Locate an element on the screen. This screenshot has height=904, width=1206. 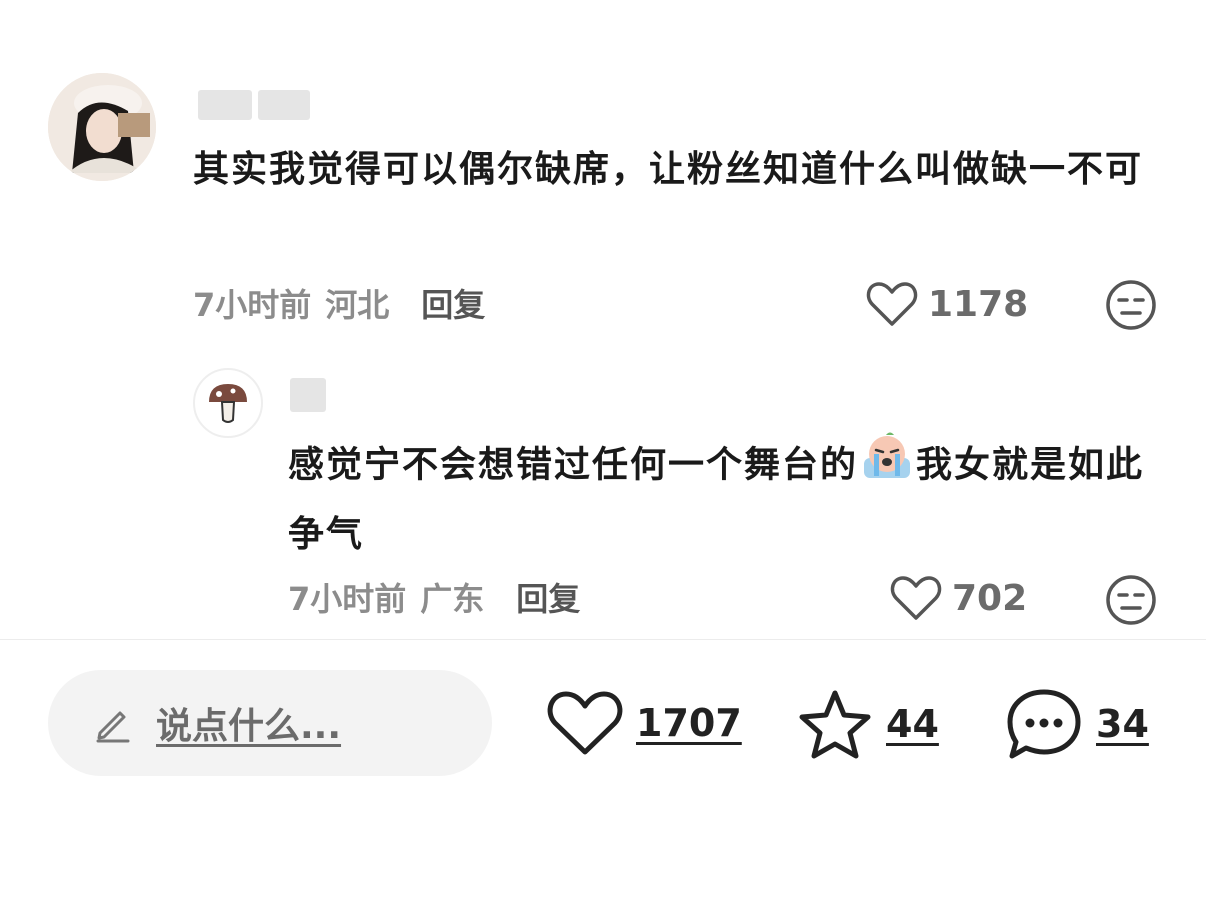
comment-meta: 7小时前 广东 回复 is located at coordinates (434, 597).